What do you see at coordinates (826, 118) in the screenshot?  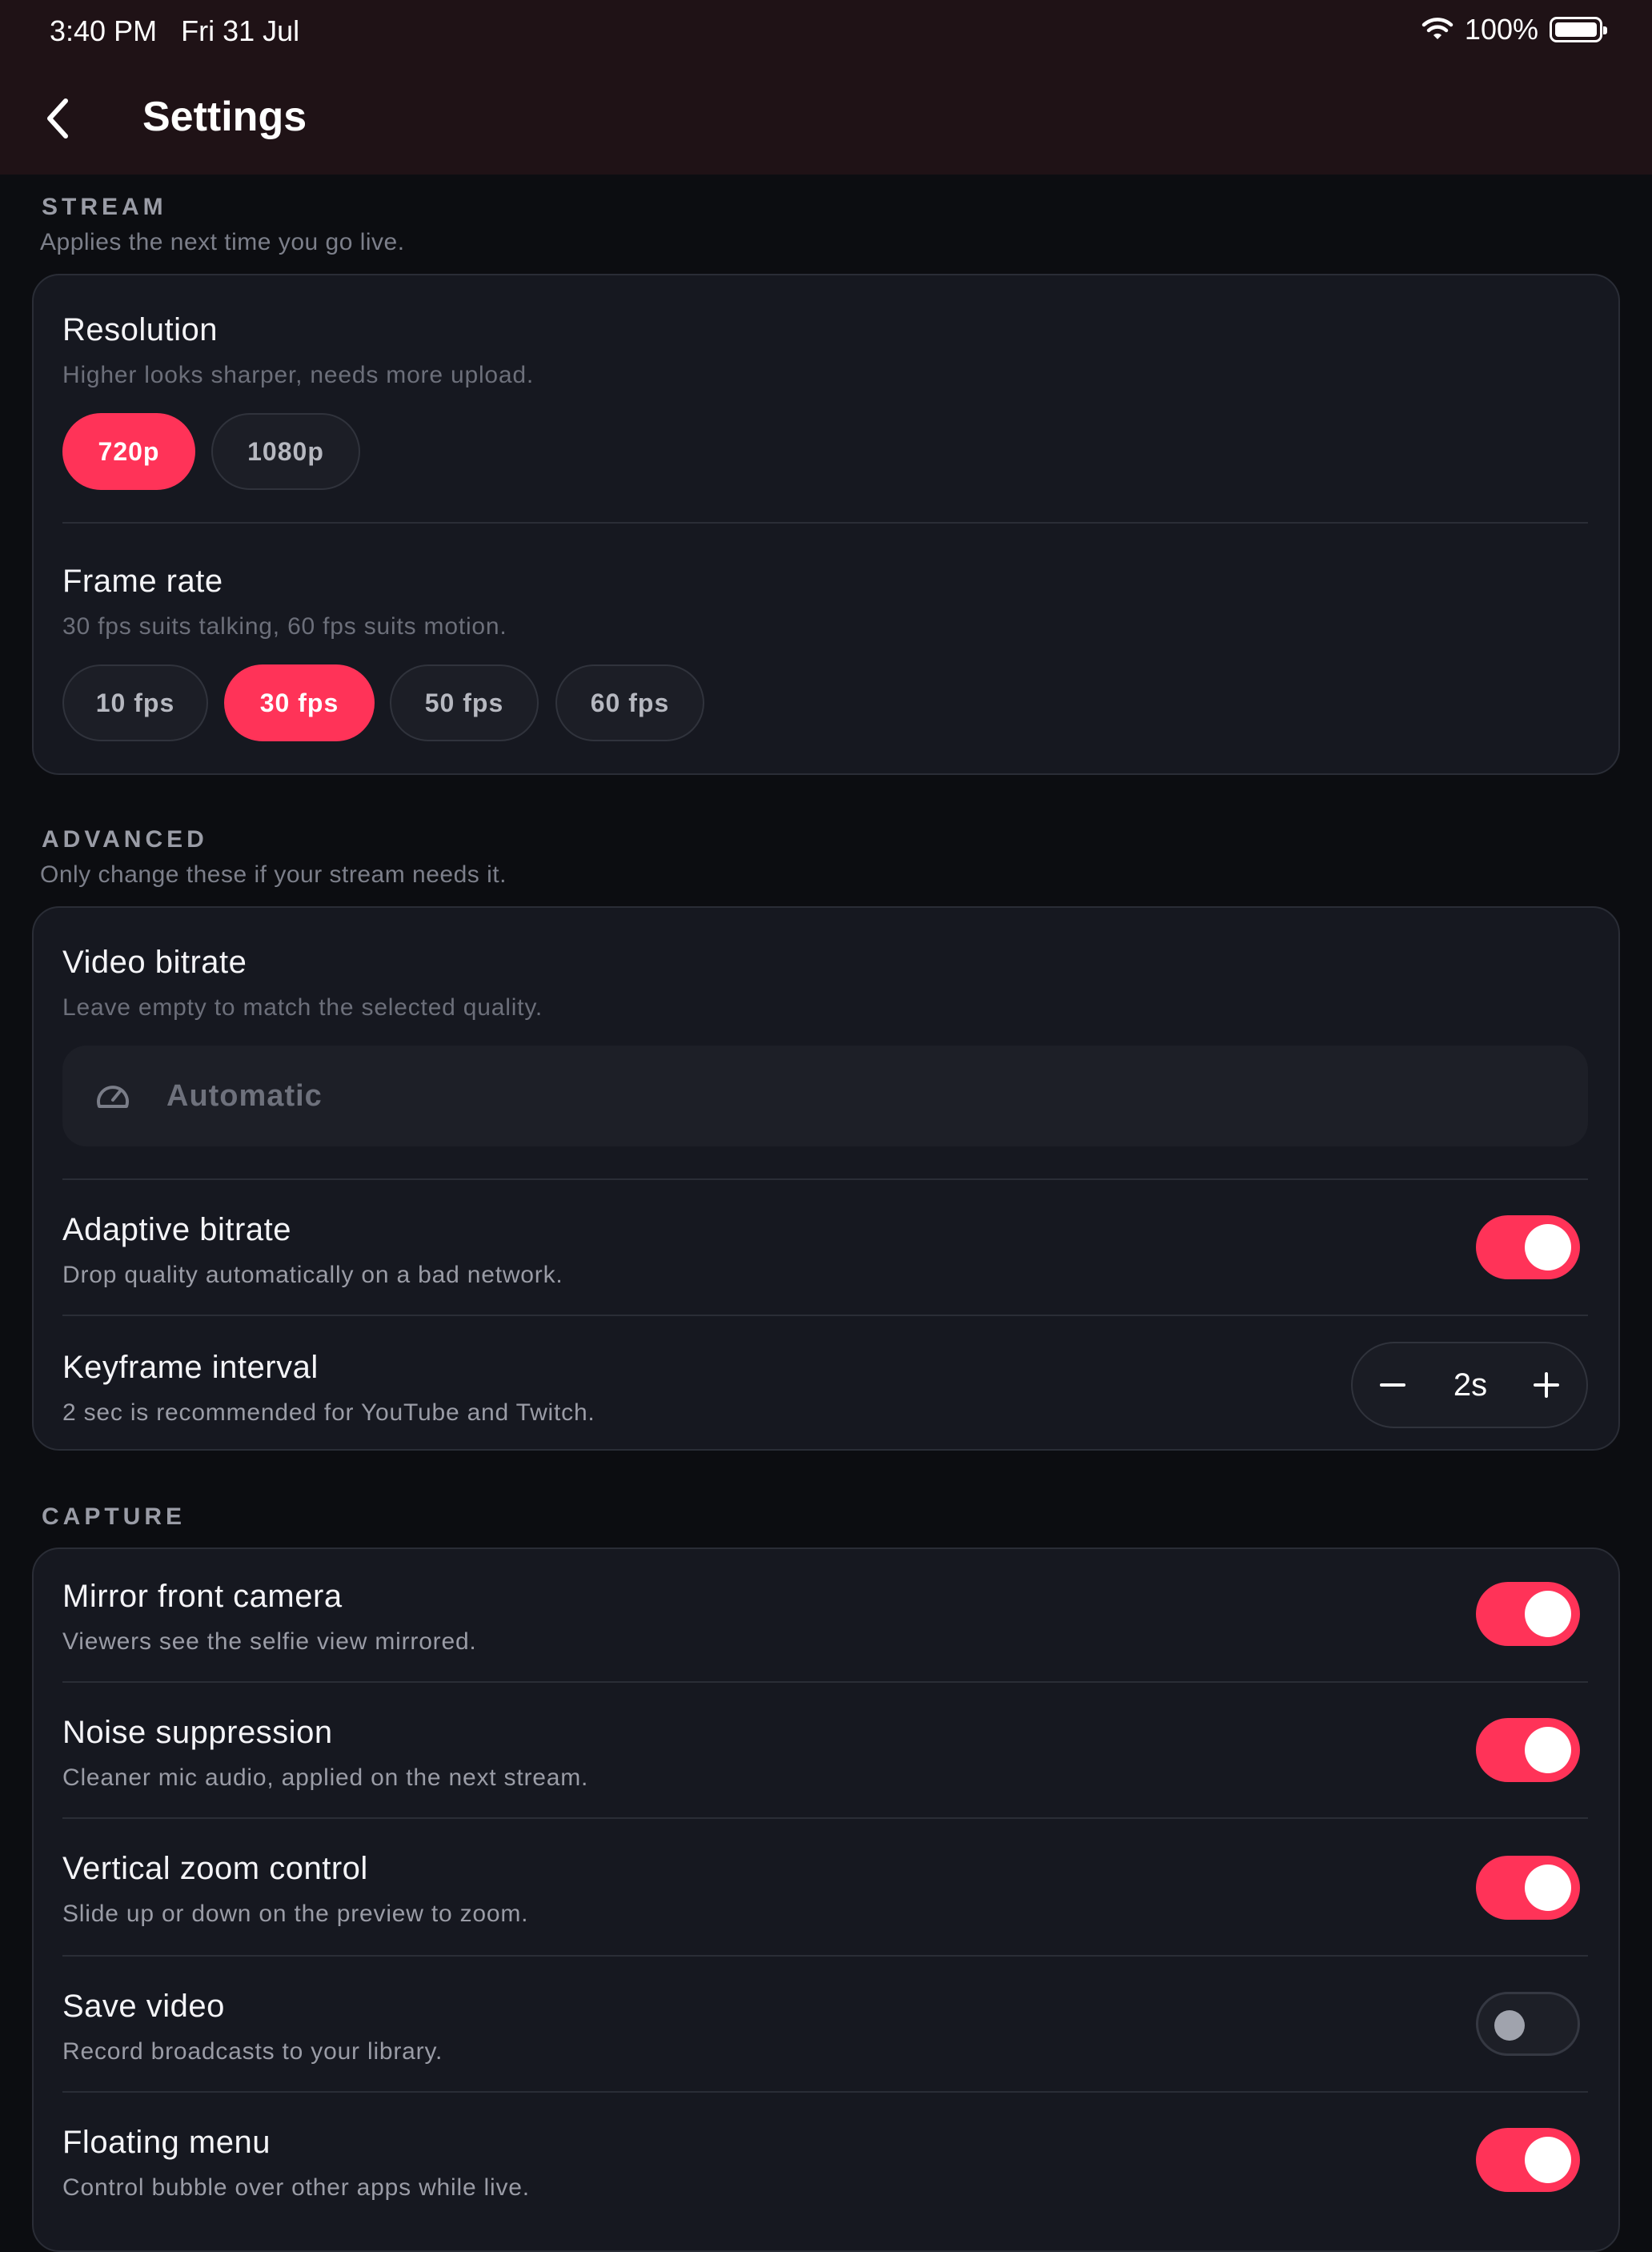 I see `app-bar: Settings` at bounding box center [826, 118].